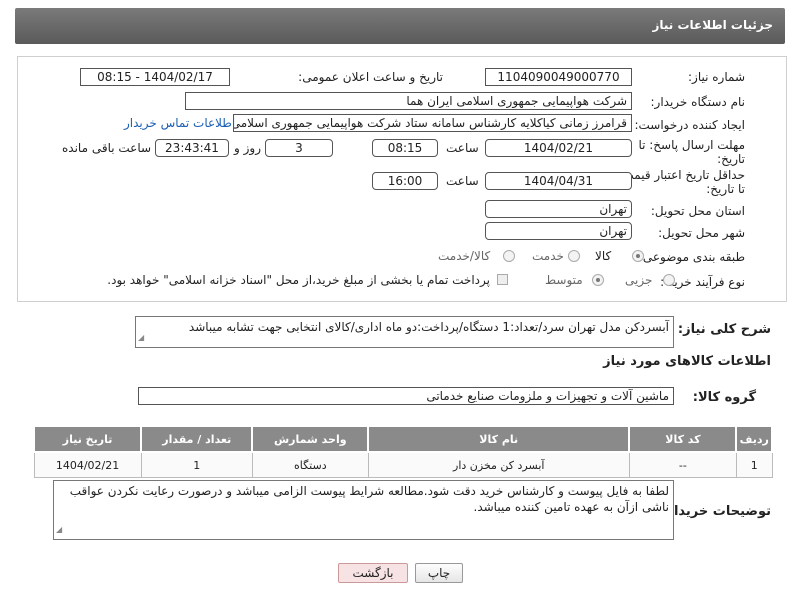 The height and width of the screenshot is (598, 788). I want to click on col-qty: تعداد / مقدار, so click(197, 439).